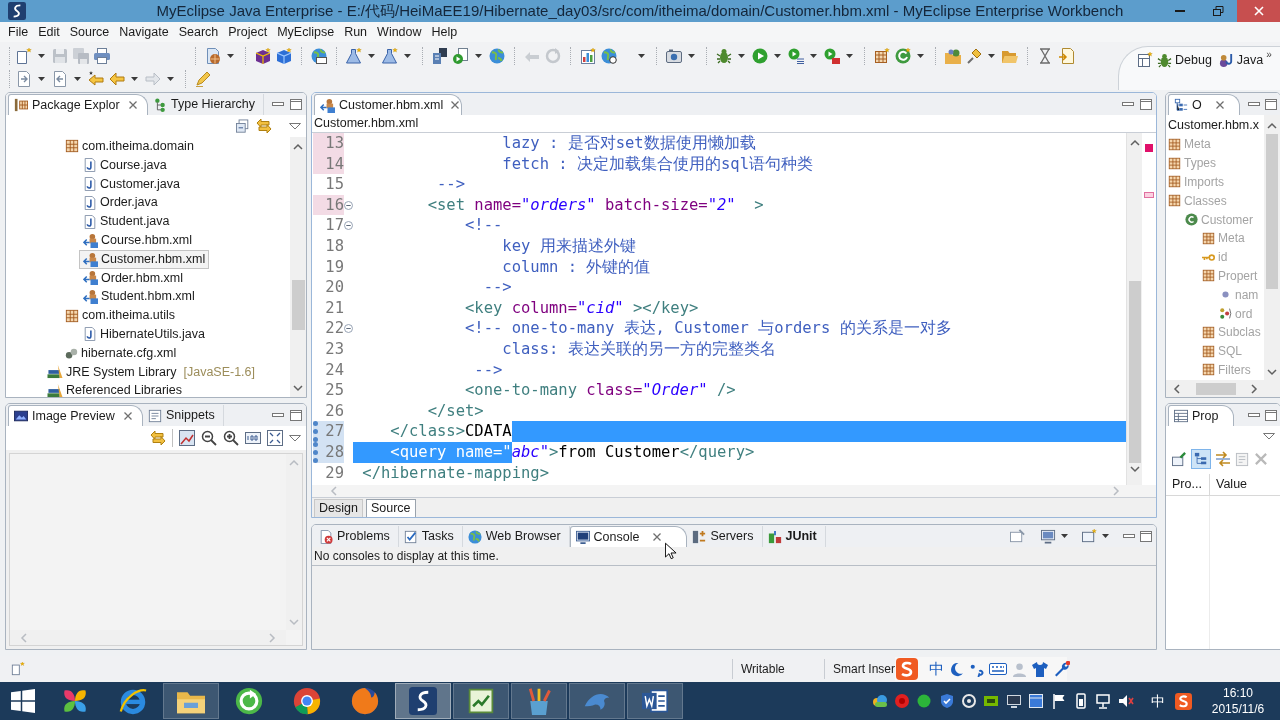  I want to click on cloud-icon, so click(879, 701).